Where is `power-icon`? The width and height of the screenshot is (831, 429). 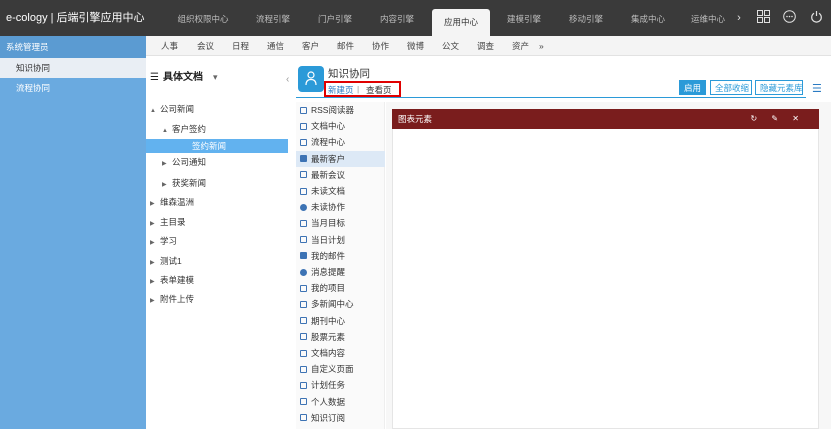
power-icon is located at coordinates (816, 18).